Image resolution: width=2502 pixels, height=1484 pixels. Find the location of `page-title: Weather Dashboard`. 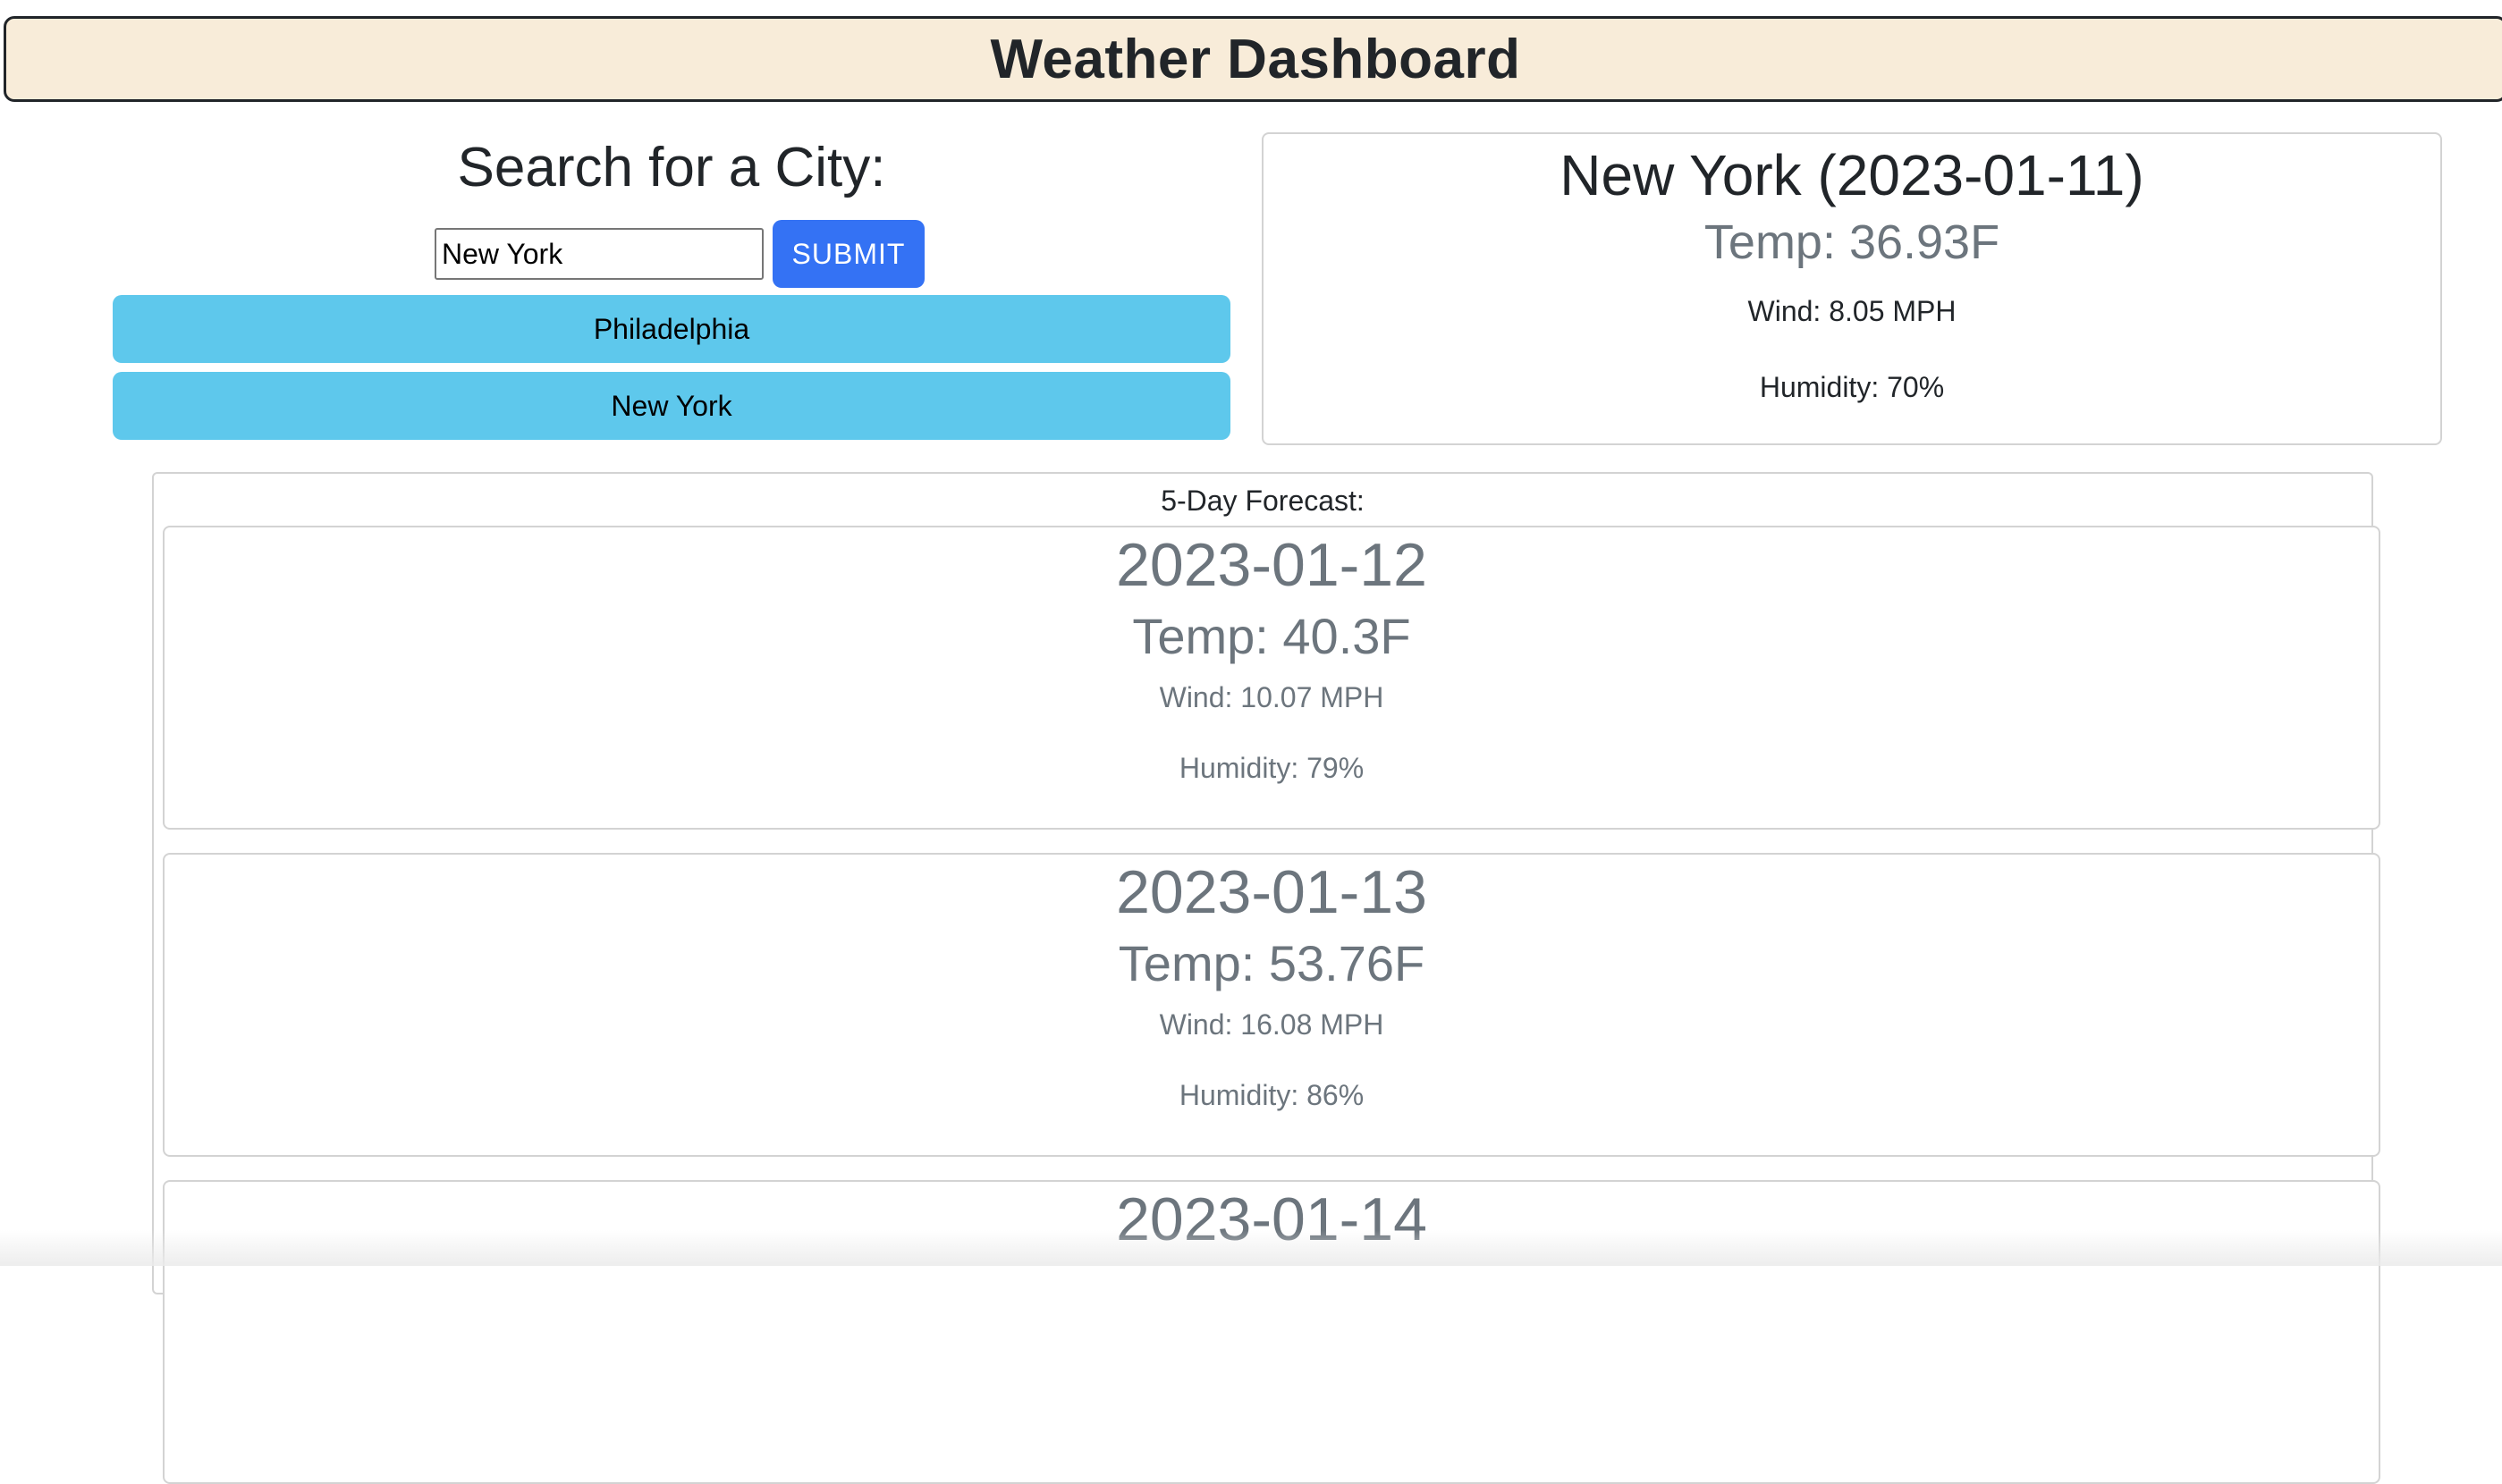

page-title: Weather Dashboard is located at coordinates (1255, 59).